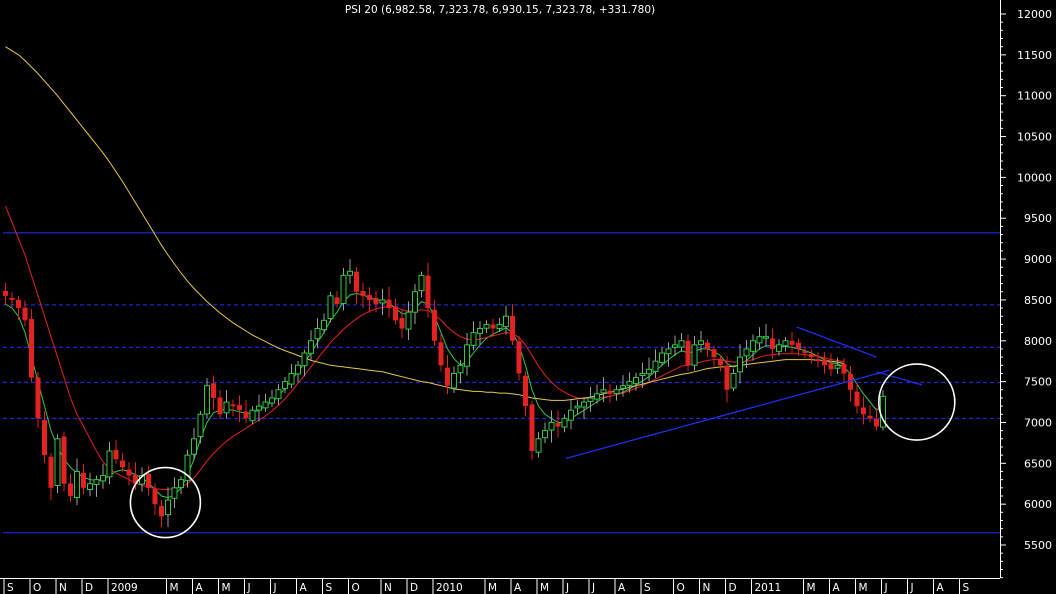  I want to click on y-tick-label: 12000, so click(1034, 14).